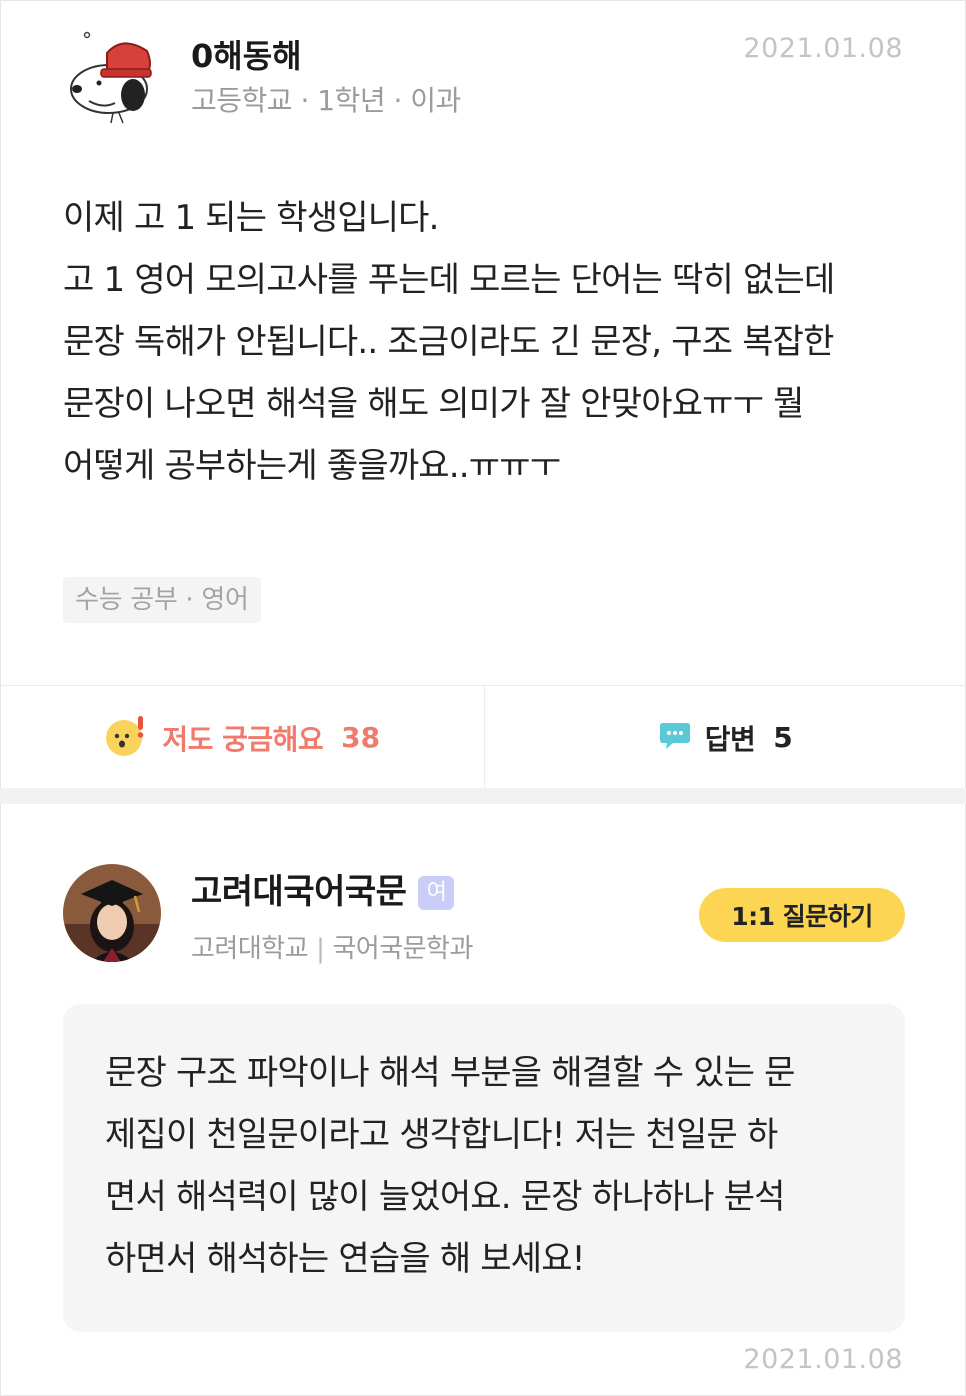 This screenshot has height=1396, width=966. I want to click on gender-badge: 여, so click(436, 893).